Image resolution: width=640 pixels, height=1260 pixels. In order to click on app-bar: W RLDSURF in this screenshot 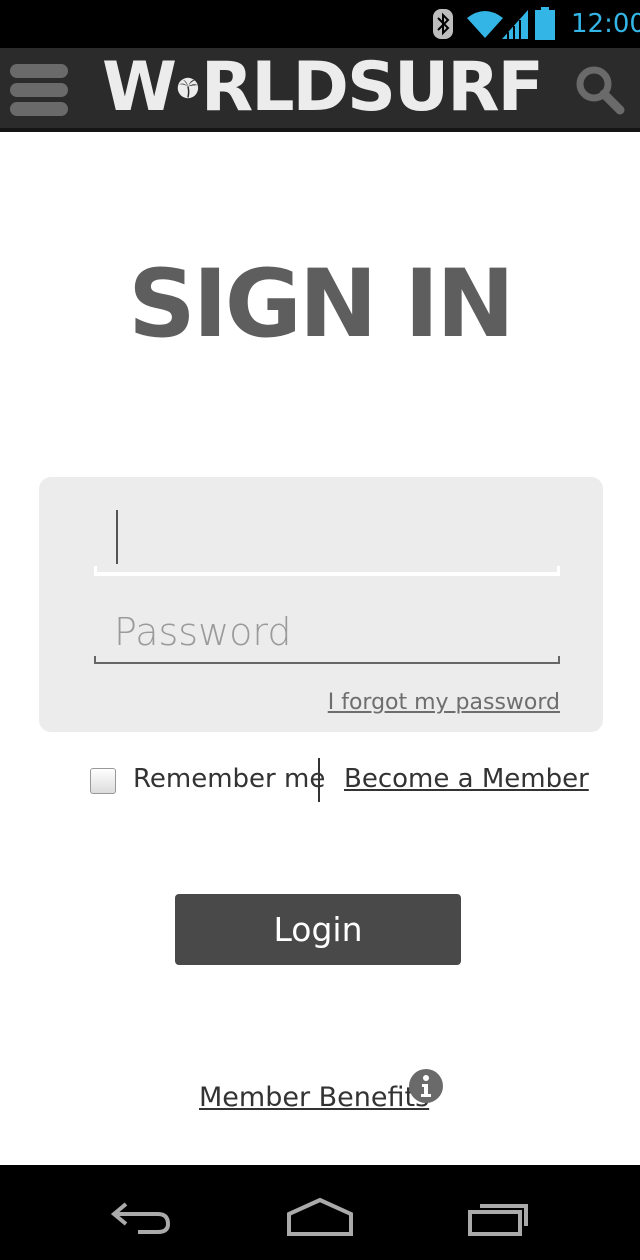, I will do `click(320, 90)`.